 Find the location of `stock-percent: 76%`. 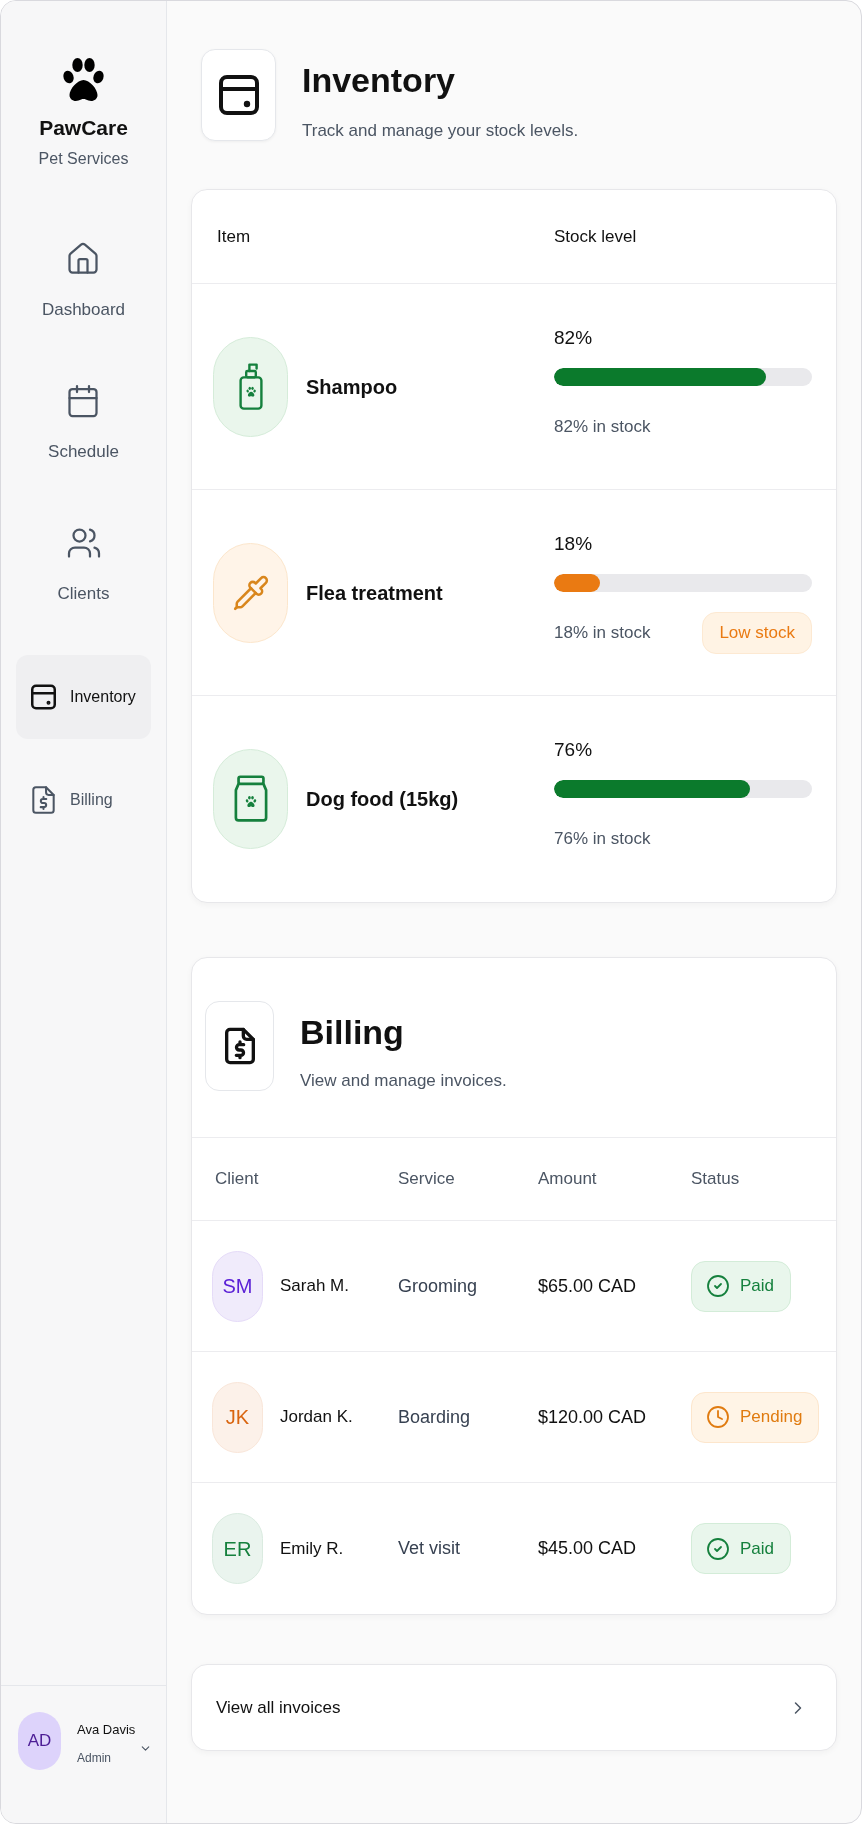

stock-percent: 76% is located at coordinates (573, 750).